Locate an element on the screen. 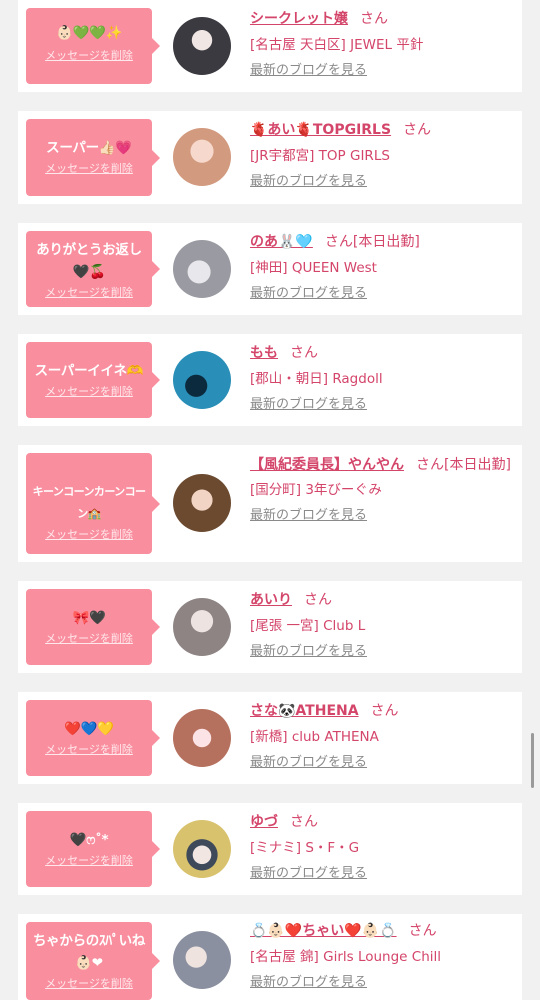 The image size is (540, 1000). message-bubble: 🖤ෆ˚* メッセージを削除 is located at coordinates (93, 849).